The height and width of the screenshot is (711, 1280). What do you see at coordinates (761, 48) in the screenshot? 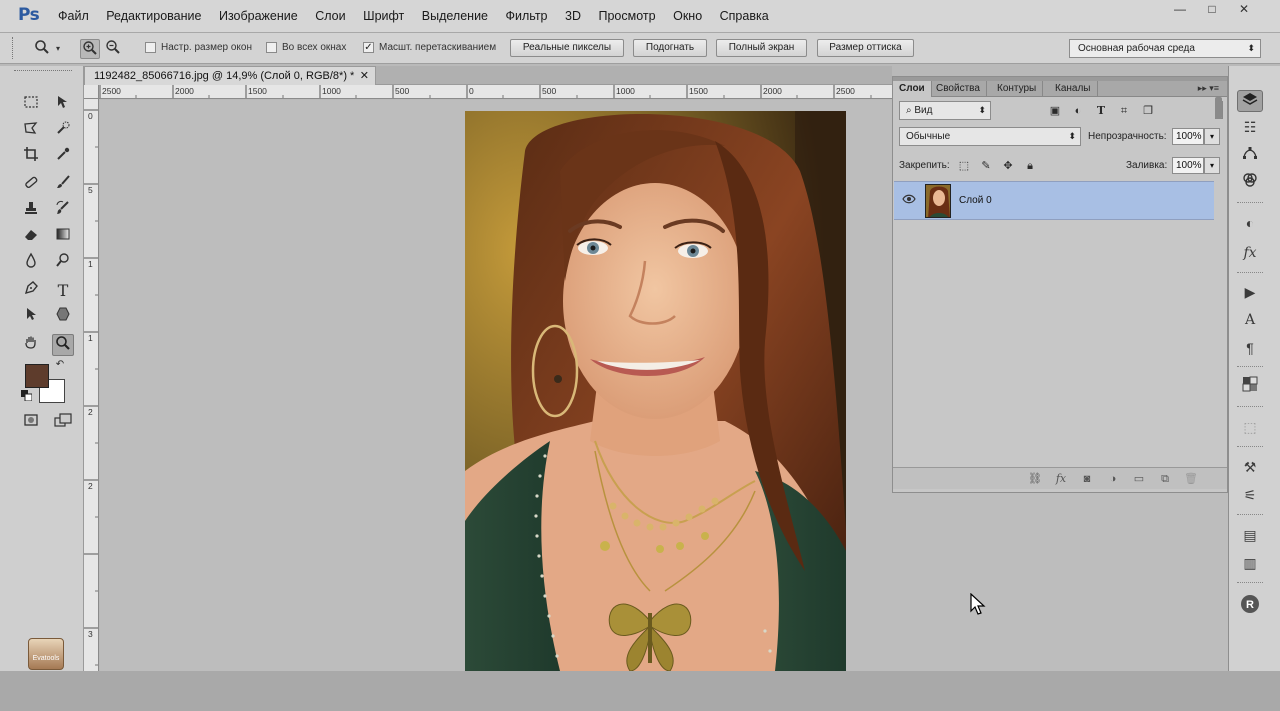
I see `fill-screen-button: Полный экран` at bounding box center [761, 48].